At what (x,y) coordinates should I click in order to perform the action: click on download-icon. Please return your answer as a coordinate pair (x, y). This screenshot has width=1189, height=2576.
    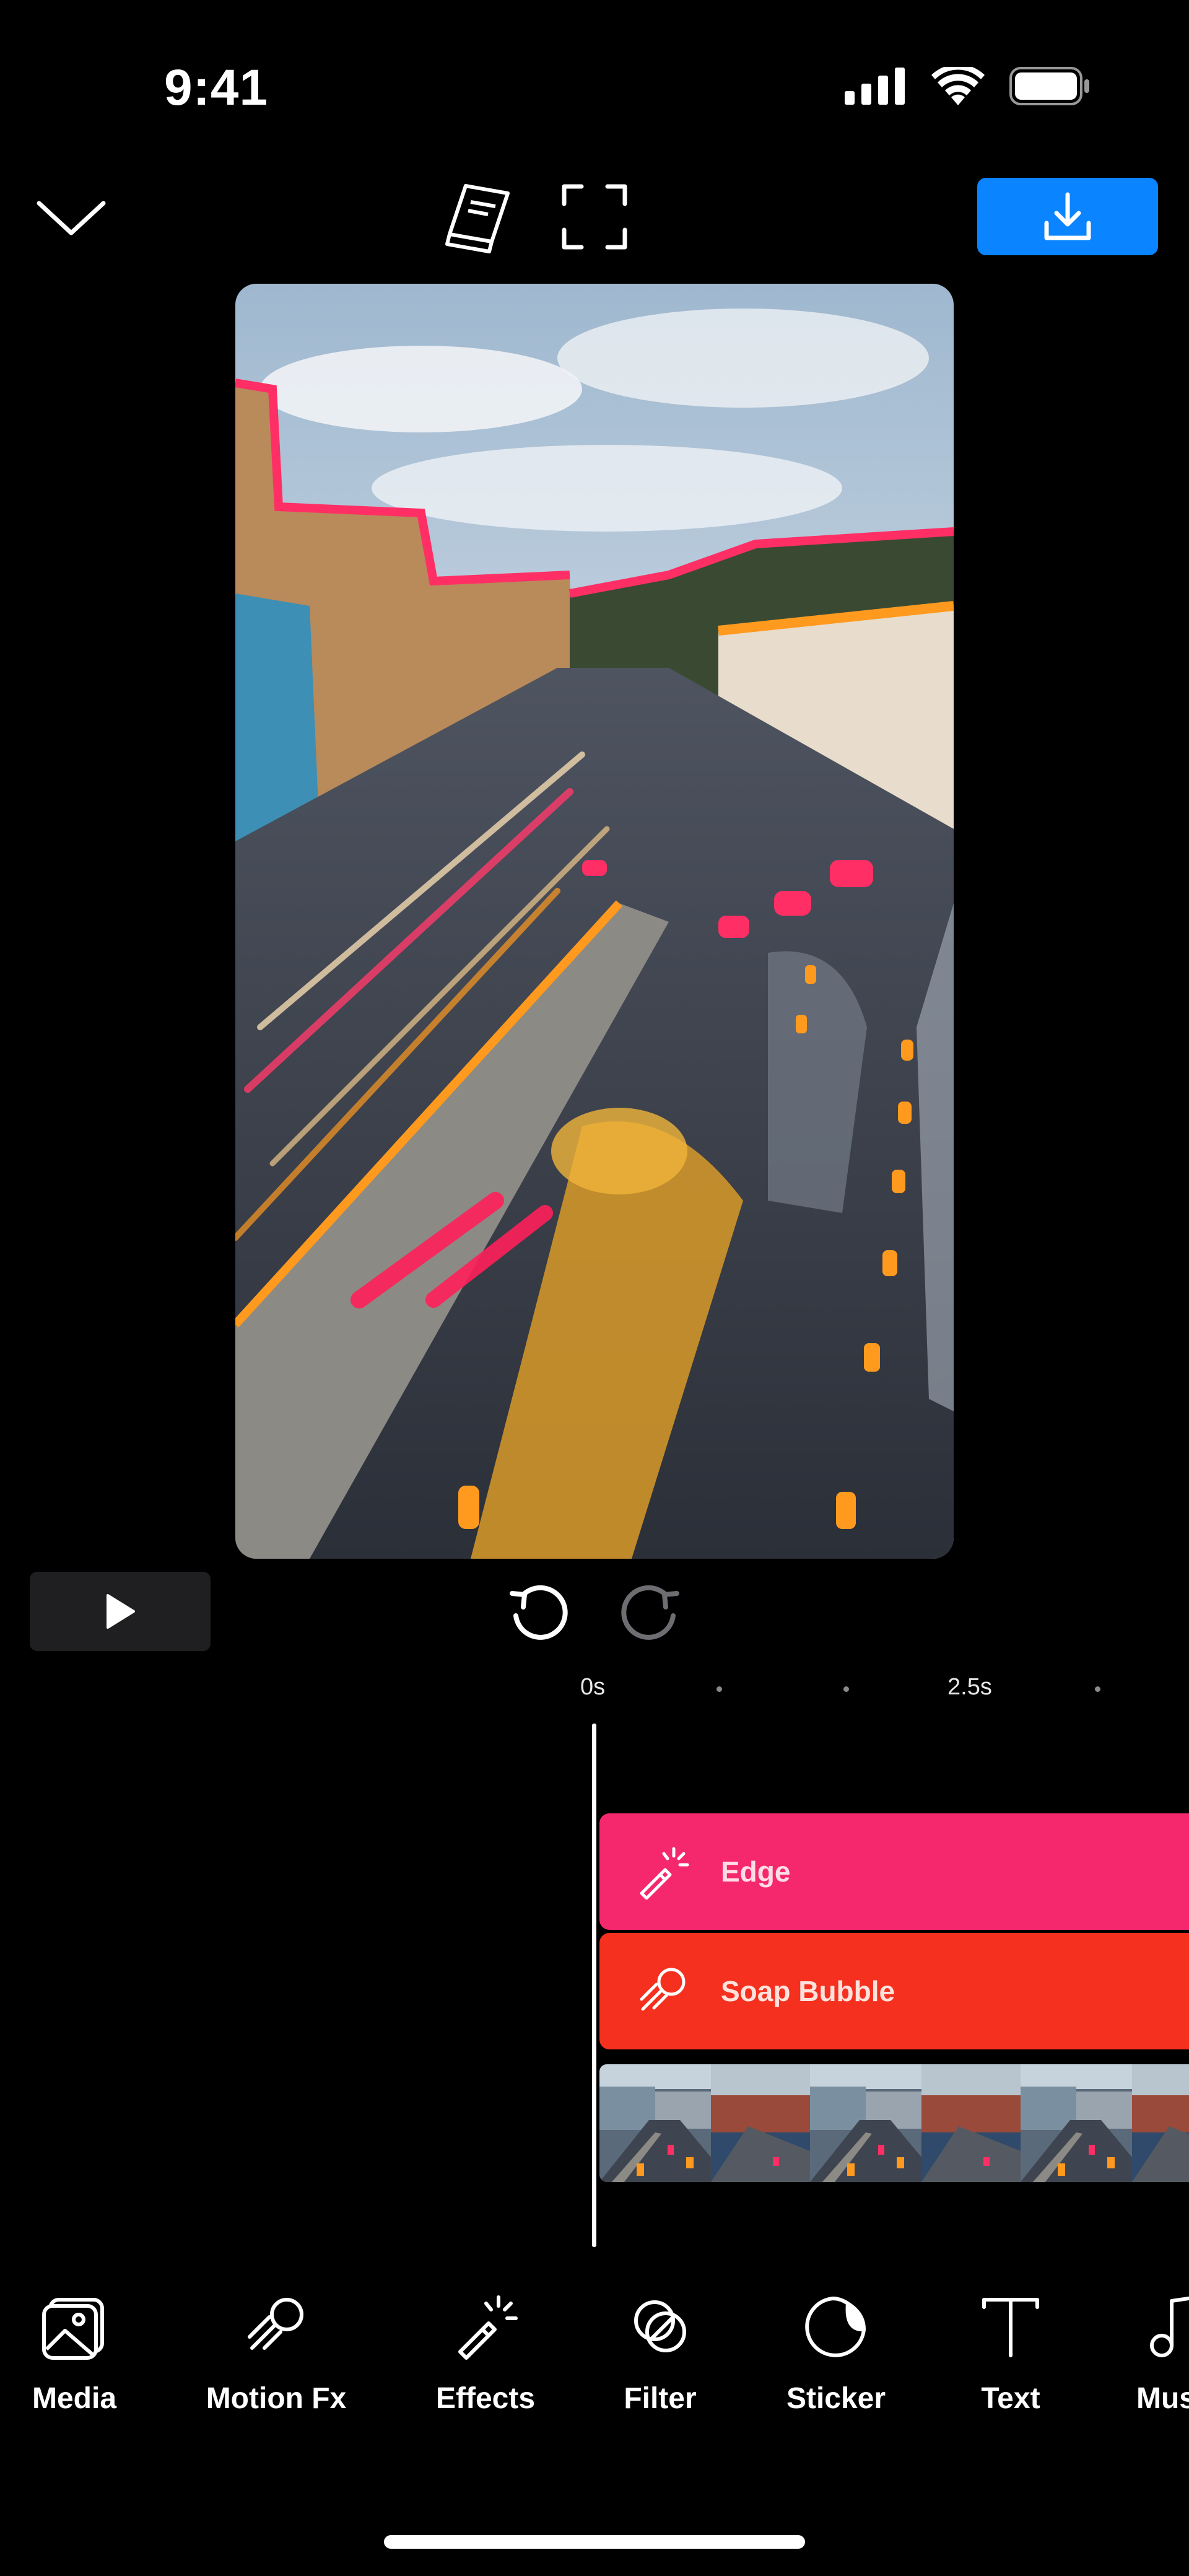
    Looking at the image, I should click on (1067, 216).